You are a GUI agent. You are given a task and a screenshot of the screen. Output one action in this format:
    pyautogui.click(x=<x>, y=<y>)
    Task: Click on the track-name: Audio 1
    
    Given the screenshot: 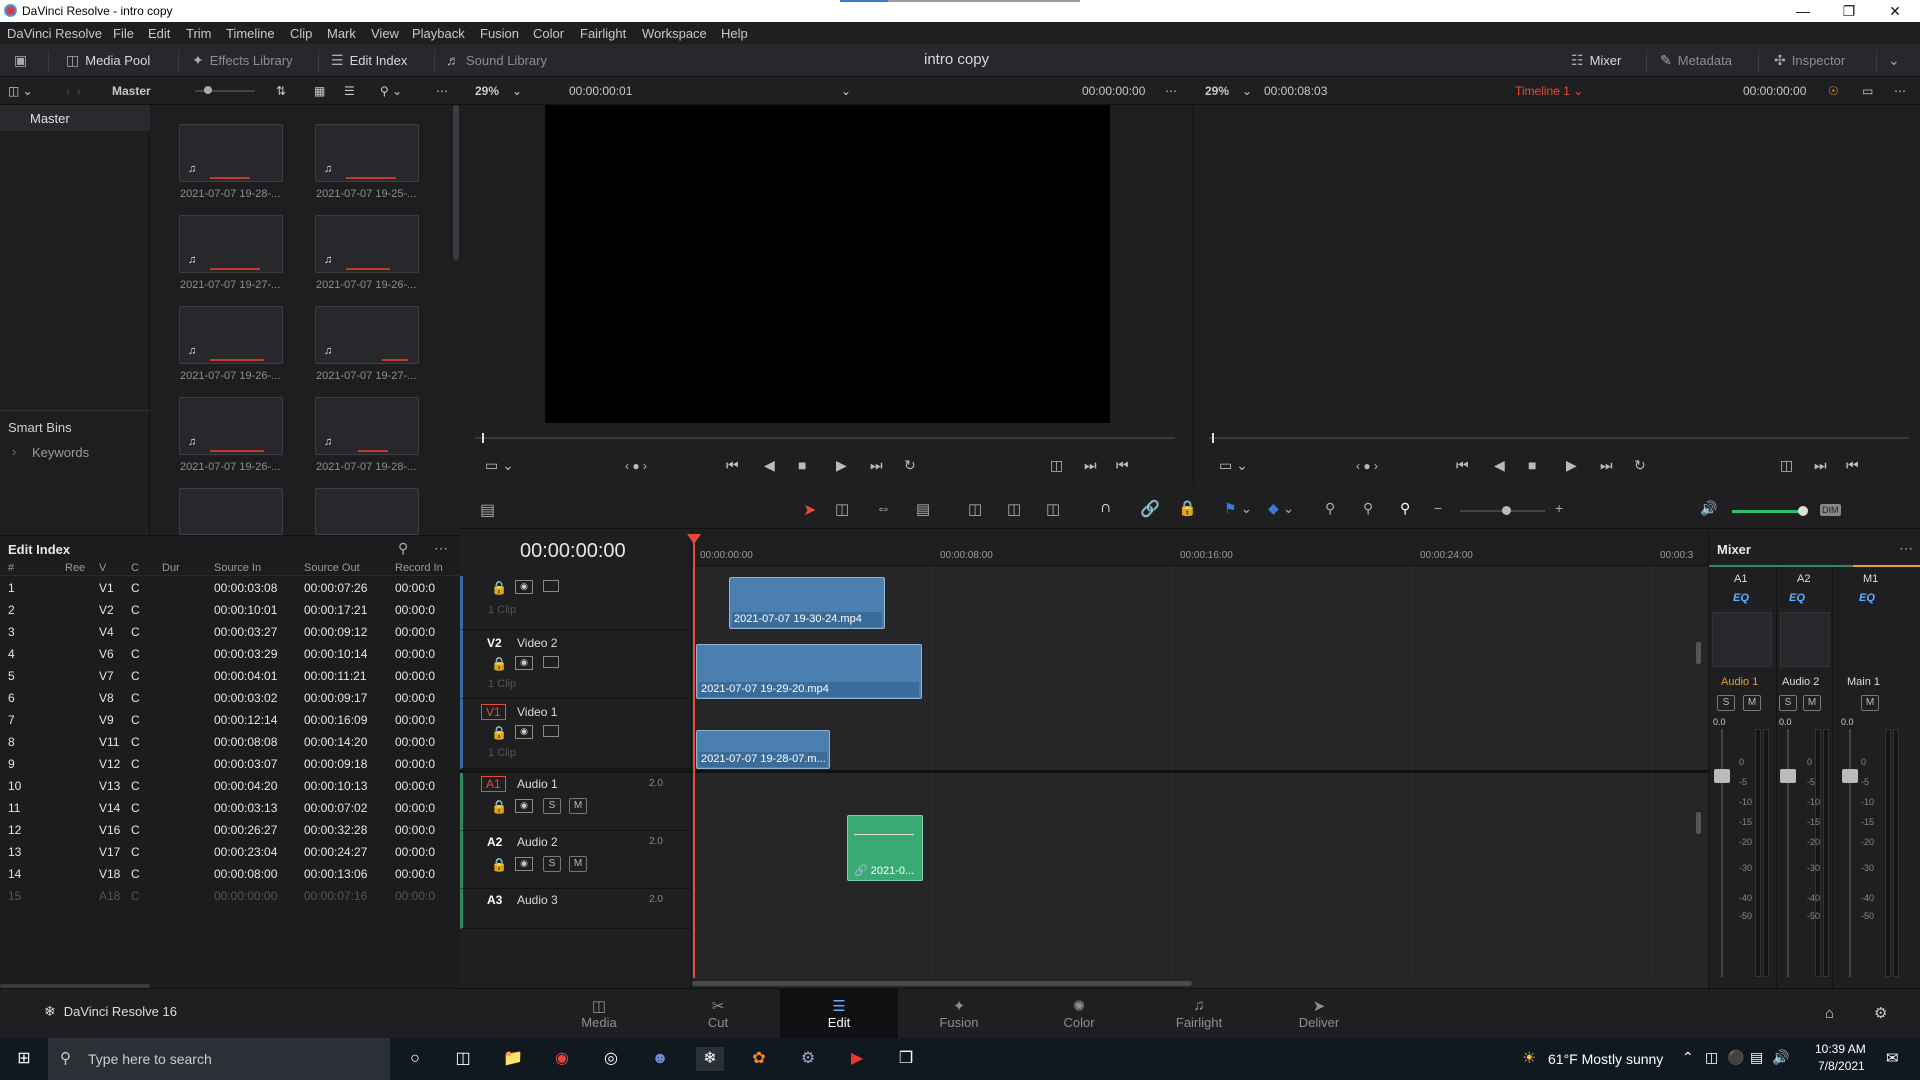 What is the action you would take?
    pyautogui.click(x=537, y=784)
    